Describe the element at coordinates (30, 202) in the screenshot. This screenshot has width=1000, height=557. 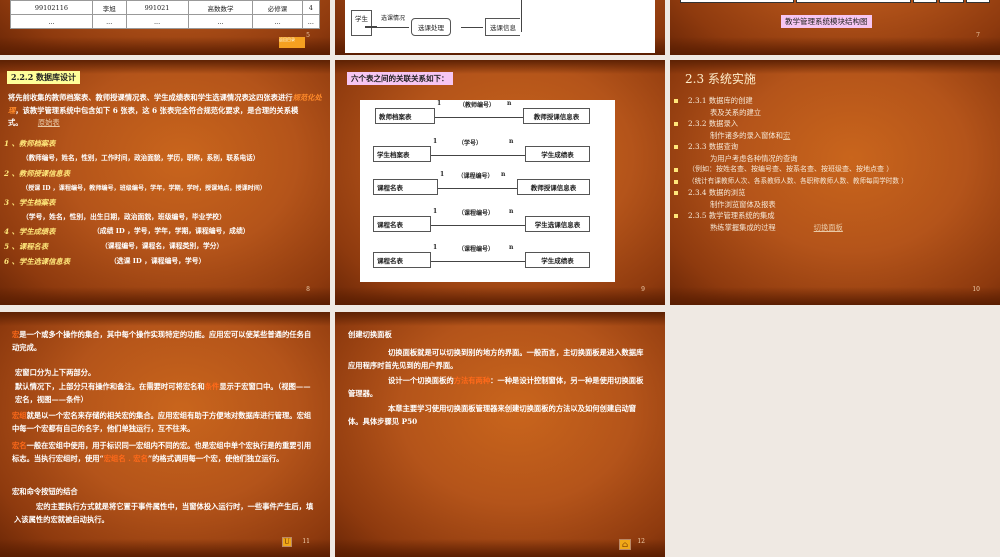
I see `table-name: 3 、学生档案表` at that location.